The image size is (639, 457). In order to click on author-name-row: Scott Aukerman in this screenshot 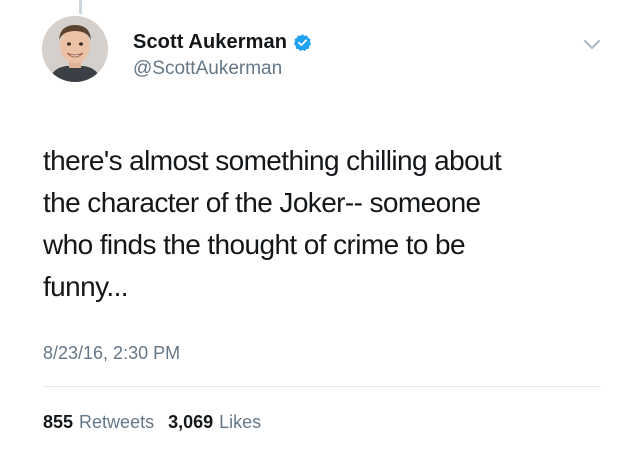, I will do `click(222, 42)`.